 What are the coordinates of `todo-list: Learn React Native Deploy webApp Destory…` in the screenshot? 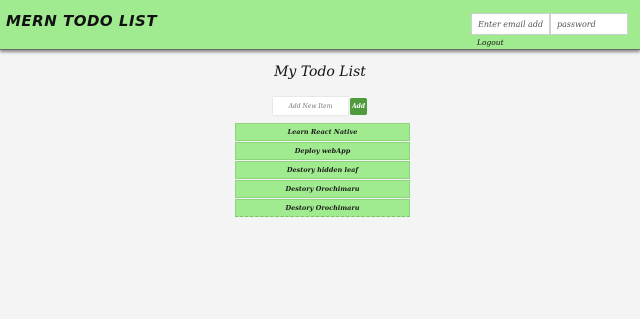 It's located at (322, 170).